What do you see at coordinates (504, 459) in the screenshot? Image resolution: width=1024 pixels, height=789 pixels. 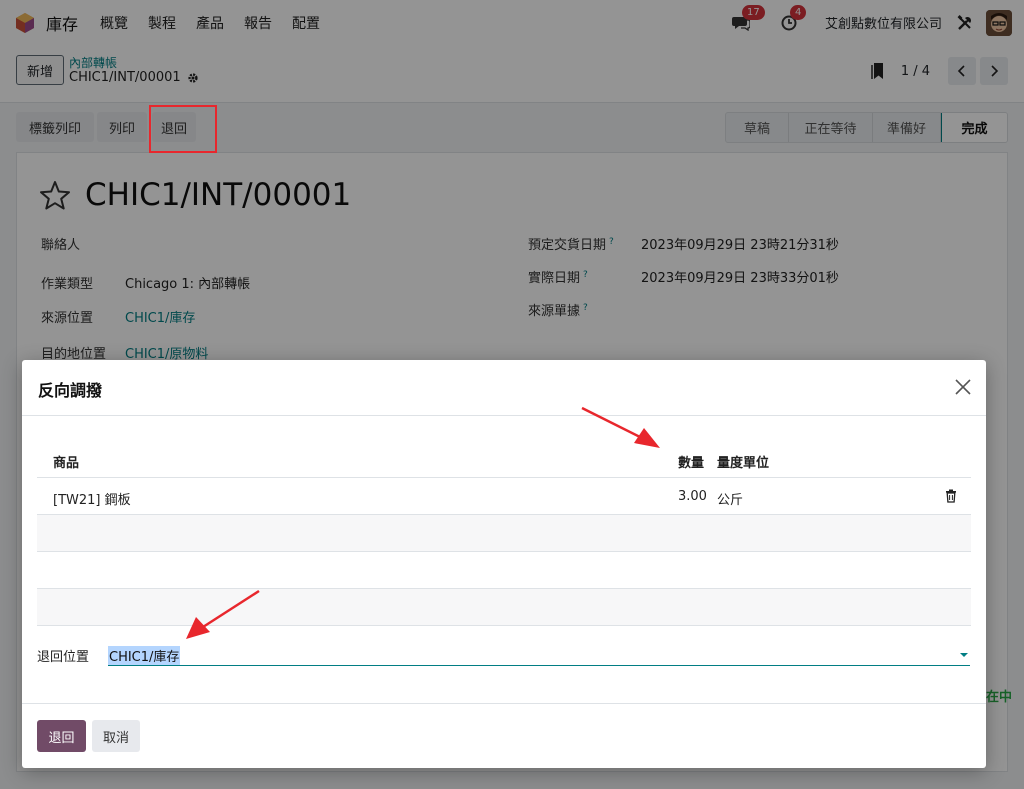 I see `table-header: 商品 數量 量度單位` at bounding box center [504, 459].